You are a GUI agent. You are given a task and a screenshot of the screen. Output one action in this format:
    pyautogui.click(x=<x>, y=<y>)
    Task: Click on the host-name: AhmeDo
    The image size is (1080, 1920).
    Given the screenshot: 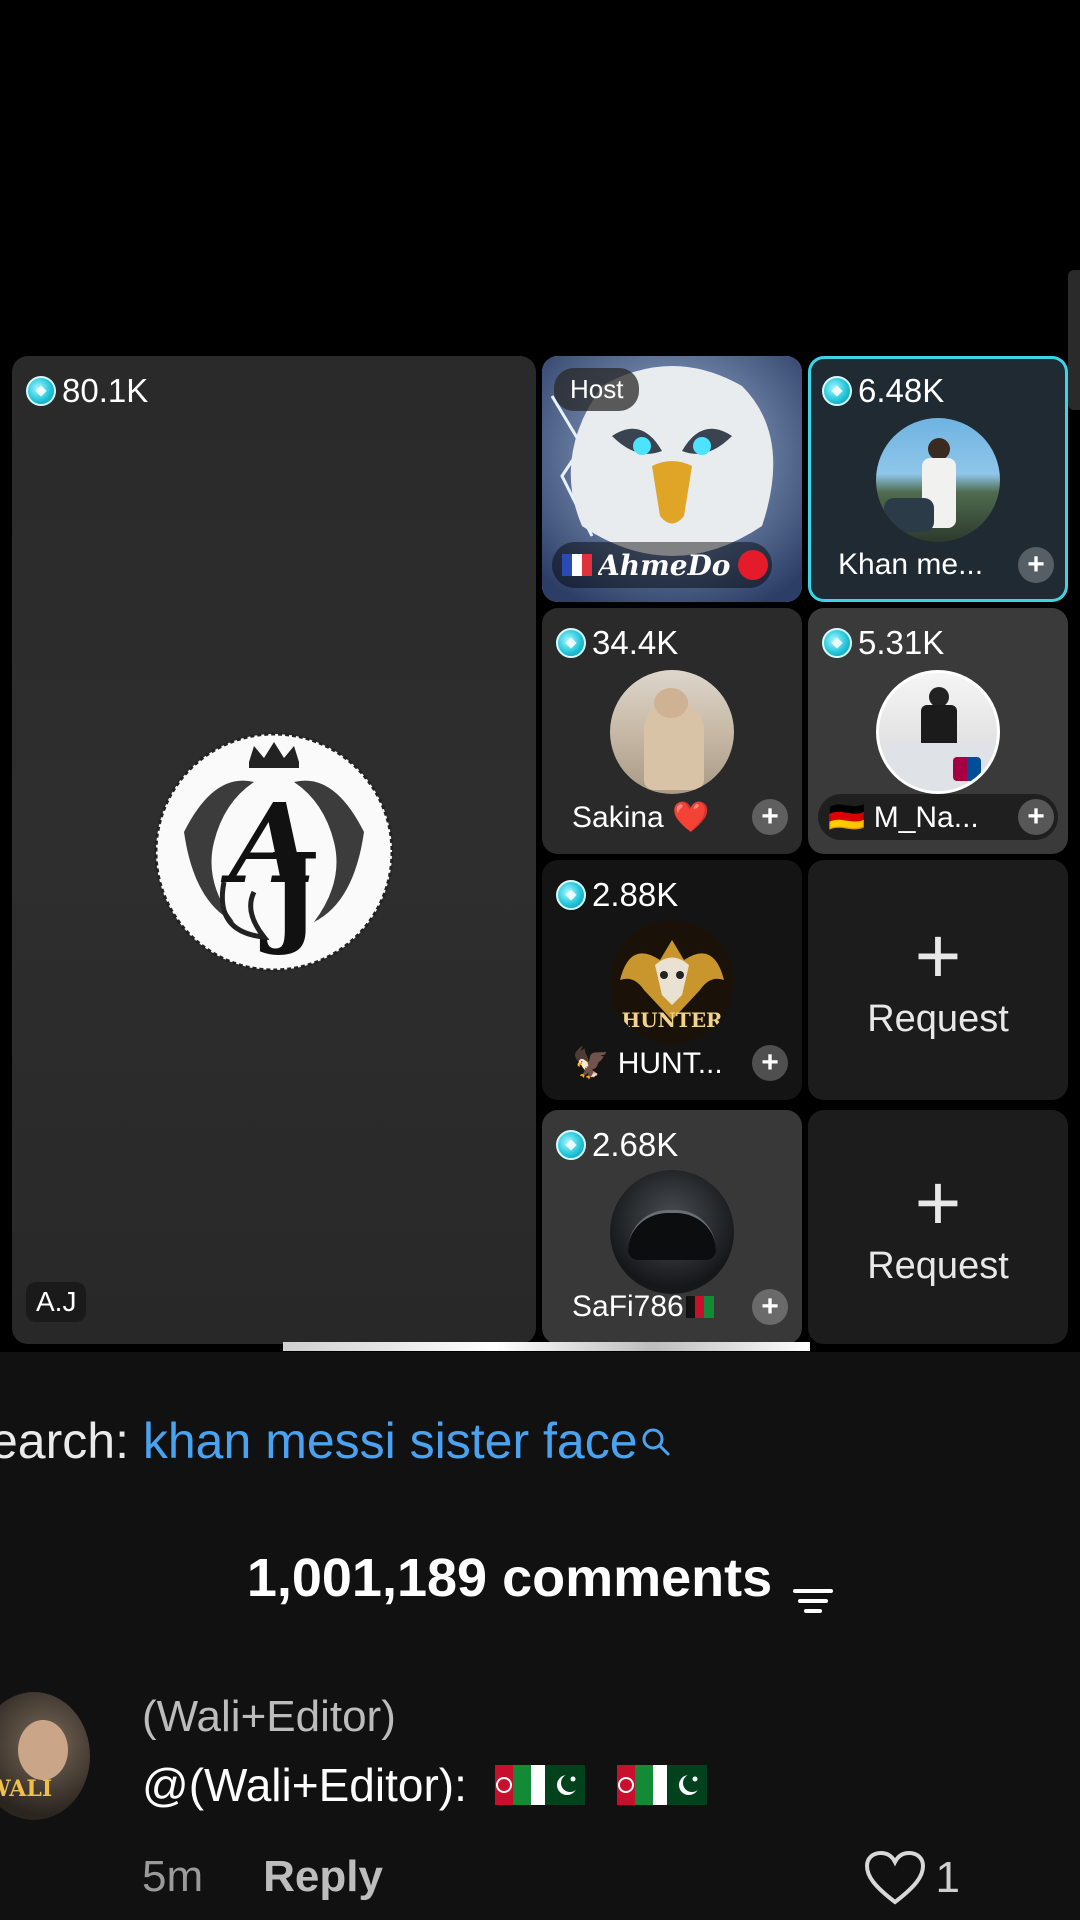 What is the action you would take?
    pyautogui.click(x=664, y=565)
    